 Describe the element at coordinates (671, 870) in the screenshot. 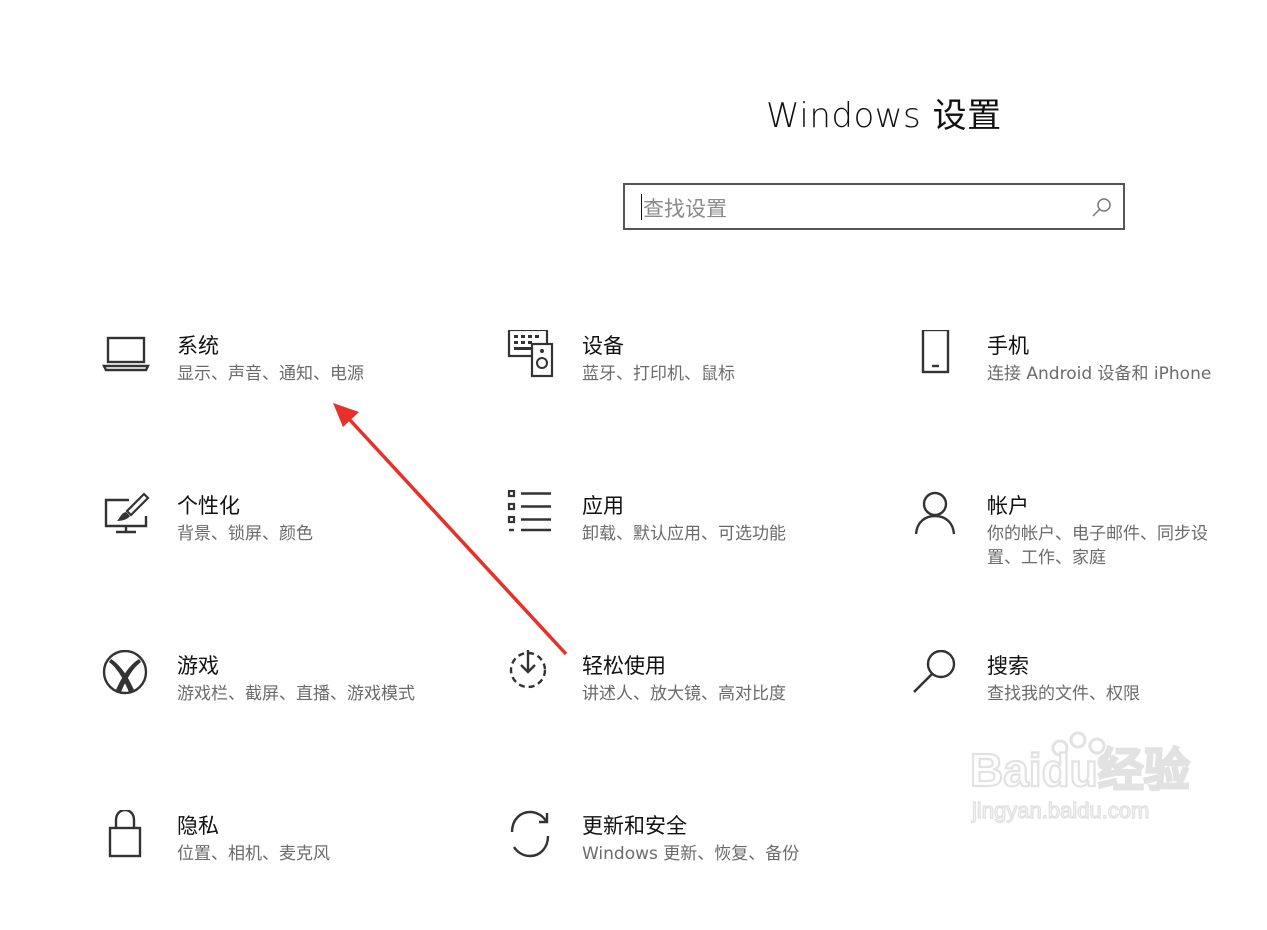

I see `tile-update-security: 更新和安全 Windows 更新、恢复、备份` at that location.